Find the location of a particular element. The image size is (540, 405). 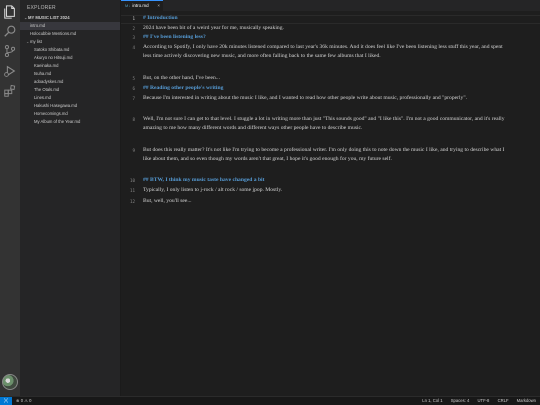

line-text: ## Reading other people's writing is located at coordinates (327, 88).